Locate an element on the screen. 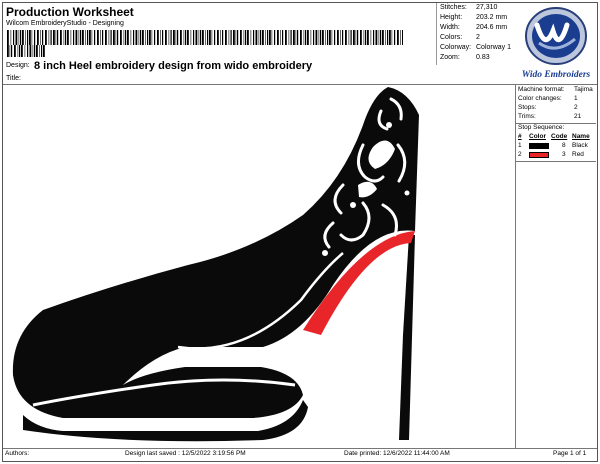 The height and width of the screenshot is (464, 600). footer-saved: Design last saved : 12/5/2022 3:19:56 PM is located at coordinates (185, 453).